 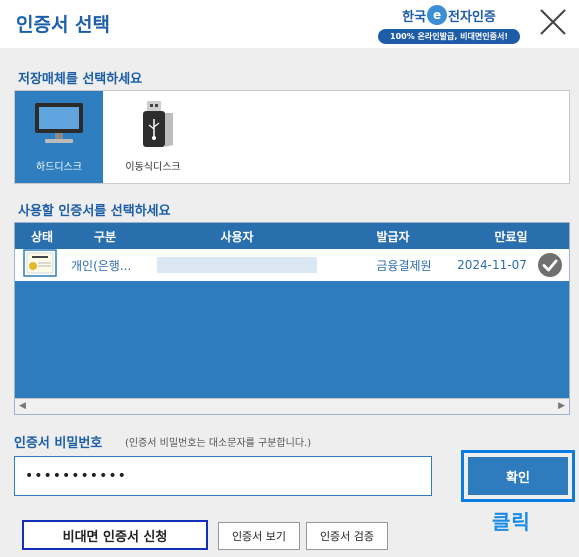 I want to click on monitor-icon, so click(x=59, y=123).